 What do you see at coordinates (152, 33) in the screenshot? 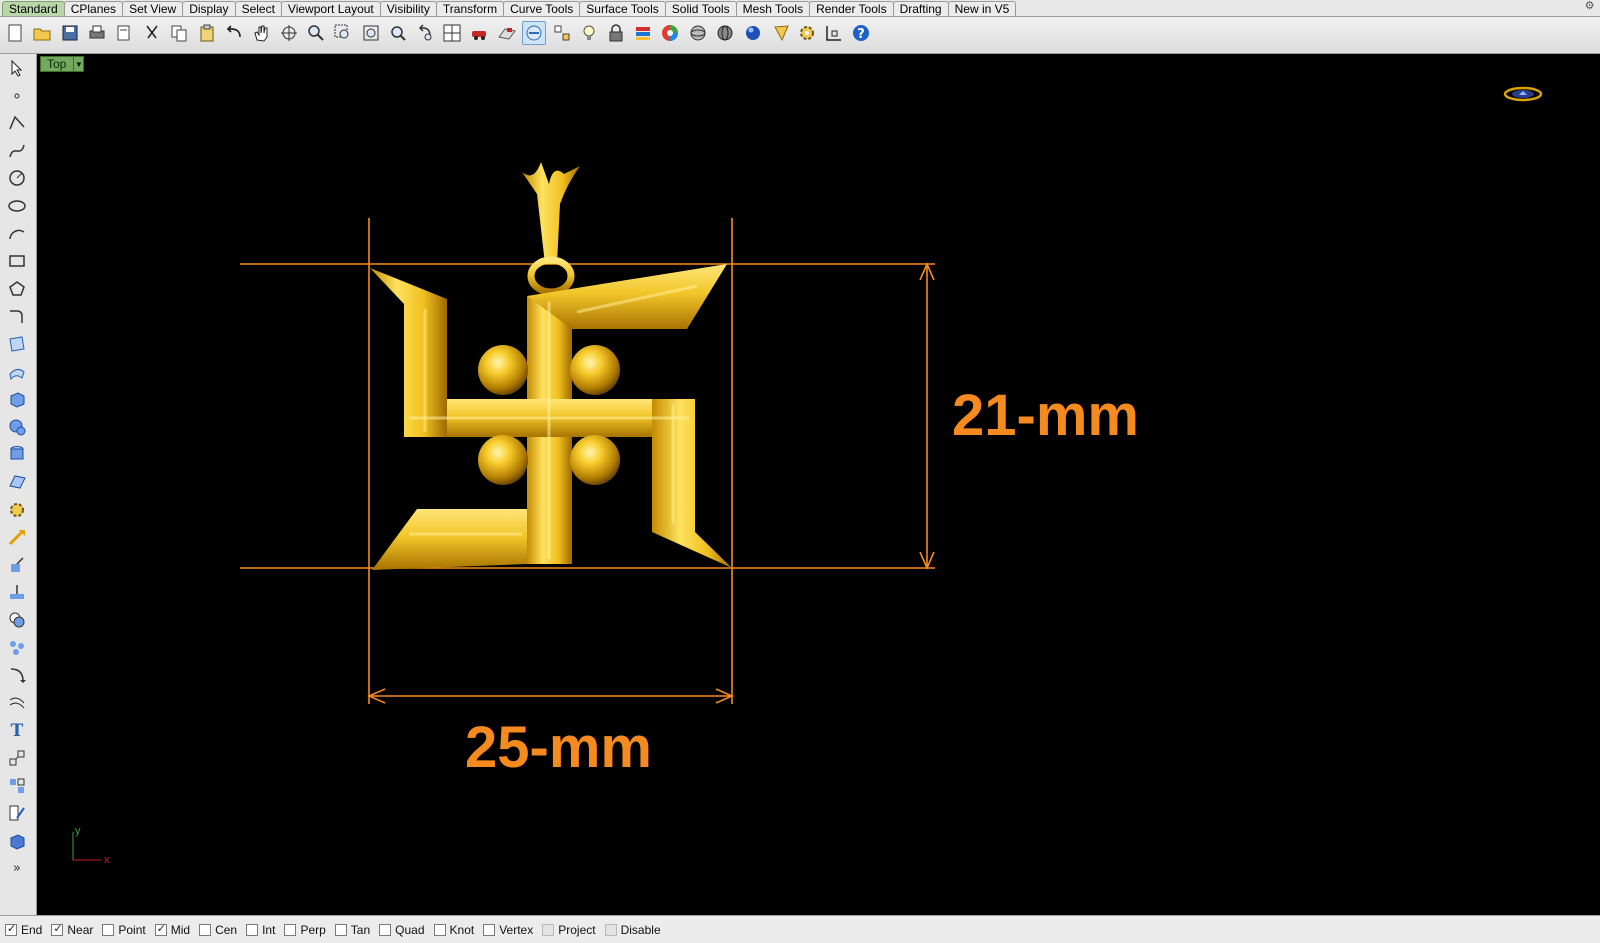
I see `cut-icon` at bounding box center [152, 33].